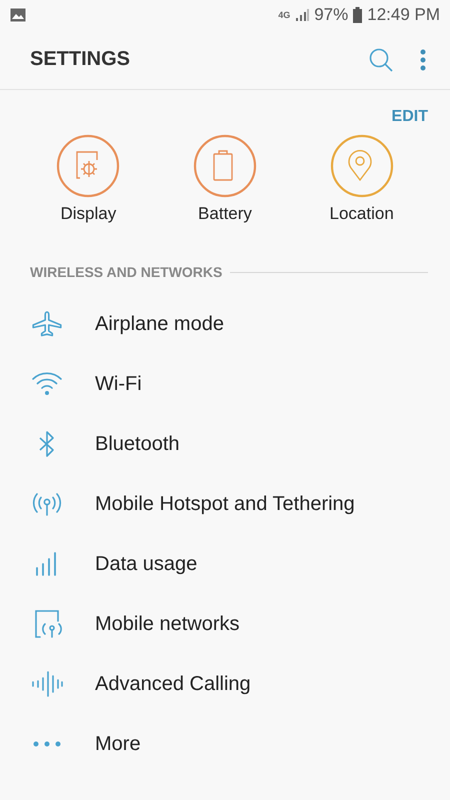 This screenshot has width=450, height=800. Describe the element at coordinates (47, 504) in the screenshot. I see `hotspot-icon` at that location.